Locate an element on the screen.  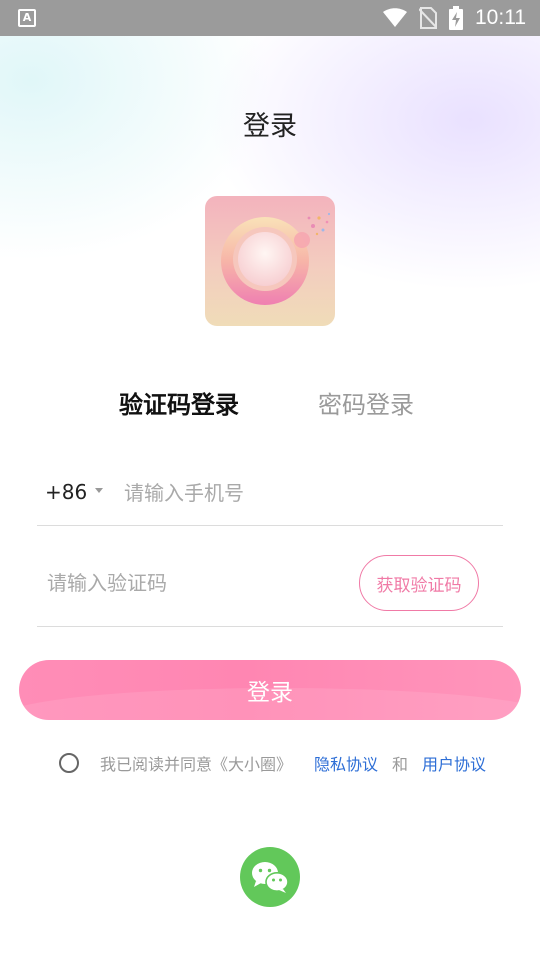
logo-ring-icon is located at coordinates (276, 258).